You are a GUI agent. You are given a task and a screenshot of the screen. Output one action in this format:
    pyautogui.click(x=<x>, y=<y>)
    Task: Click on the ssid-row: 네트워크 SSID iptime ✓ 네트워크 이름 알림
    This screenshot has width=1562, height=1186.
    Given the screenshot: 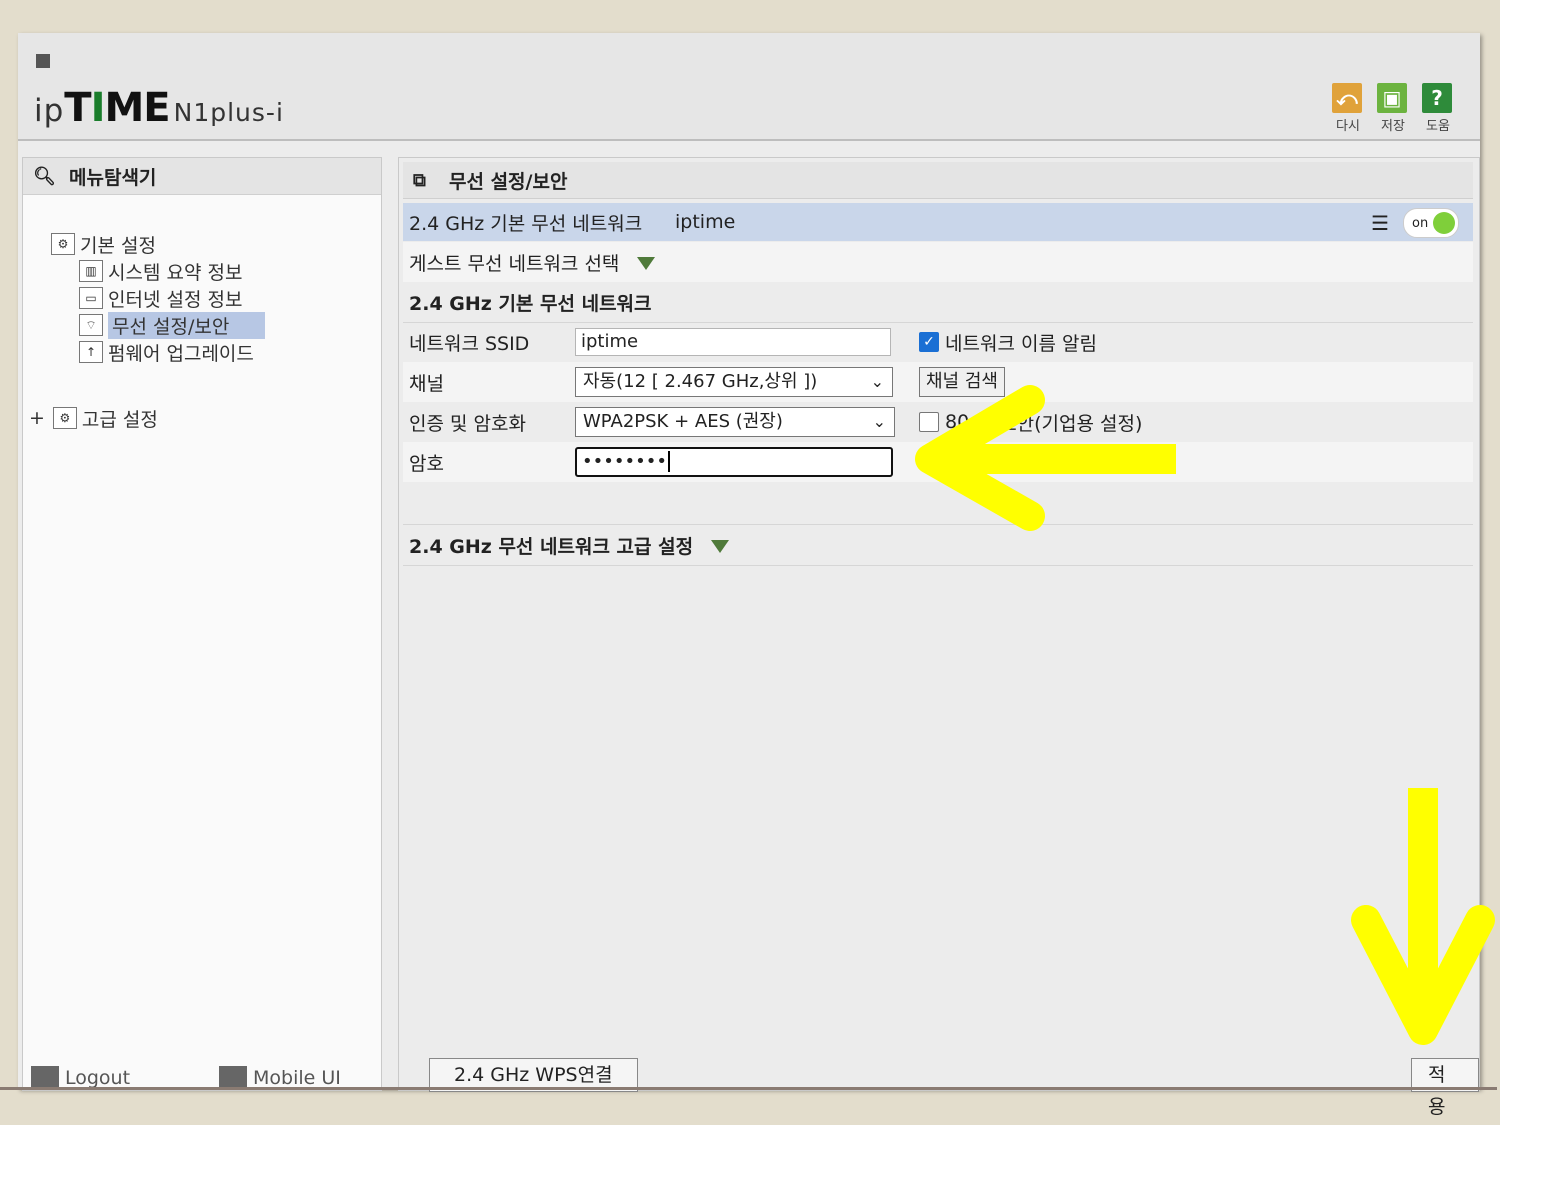 What is the action you would take?
    pyautogui.click(x=938, y=342)
    